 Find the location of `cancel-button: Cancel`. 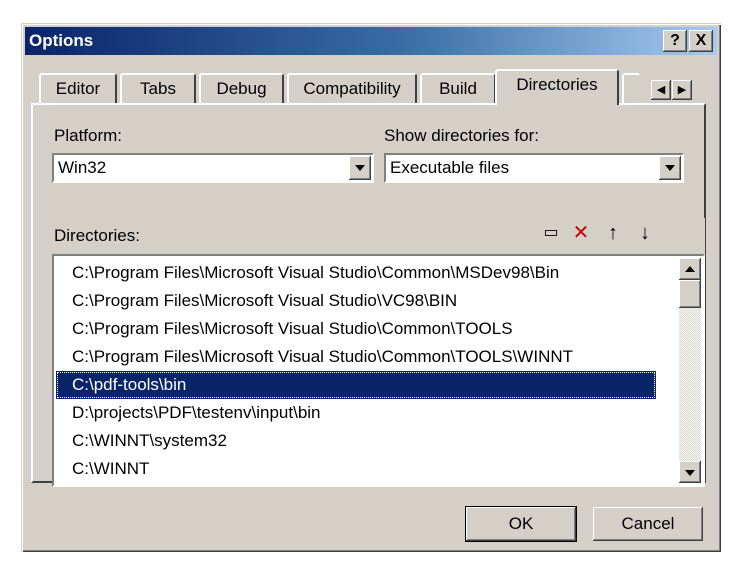

cancel-button: Cancel is located at coordinates (648, 524).